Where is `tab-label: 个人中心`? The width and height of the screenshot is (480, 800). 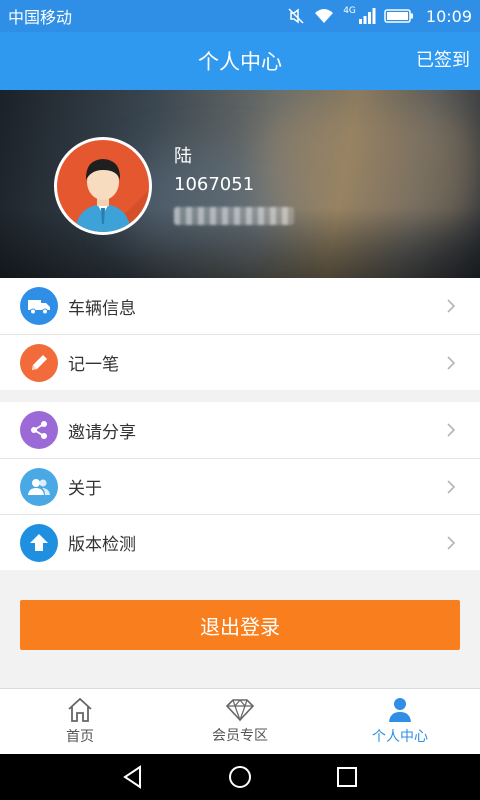
tab-label: 个人中心 is located at coordinates (400, 737).